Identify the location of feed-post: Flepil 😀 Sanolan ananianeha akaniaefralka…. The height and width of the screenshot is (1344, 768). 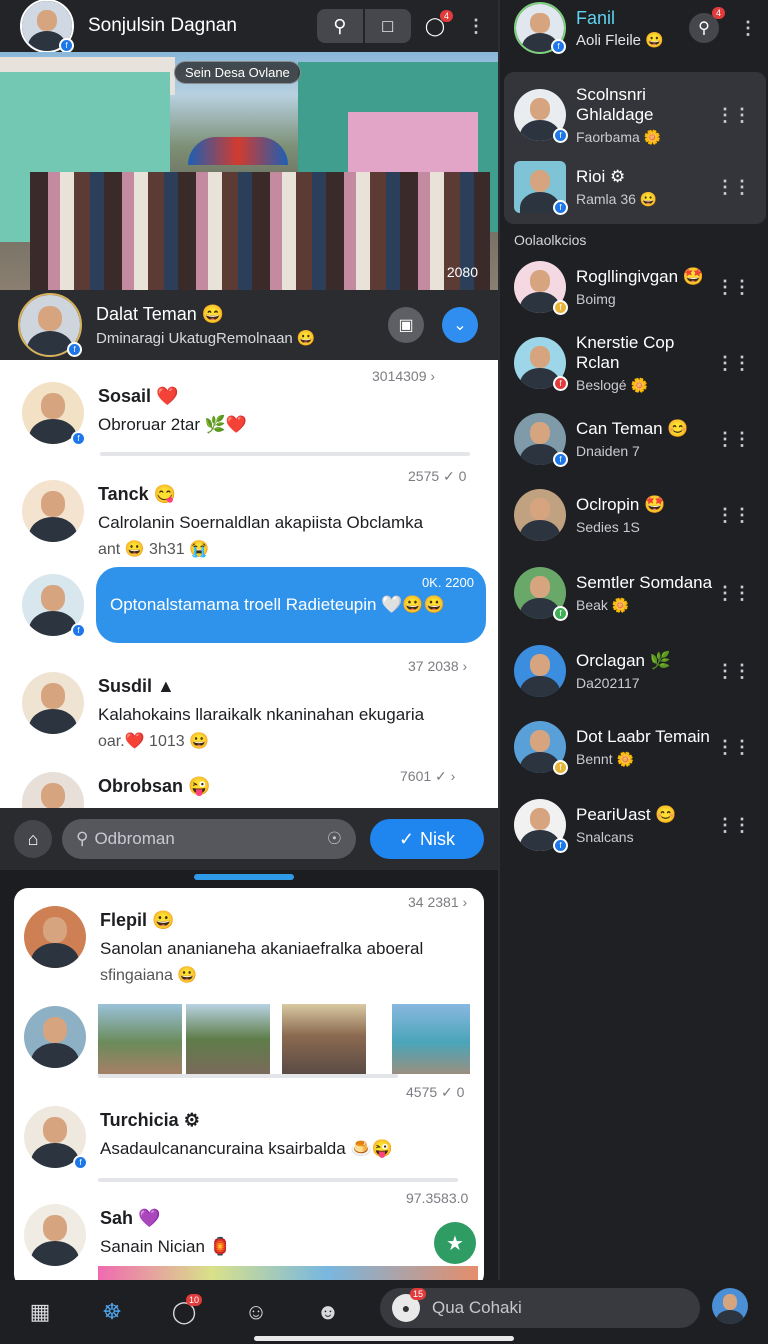
(249, 945).